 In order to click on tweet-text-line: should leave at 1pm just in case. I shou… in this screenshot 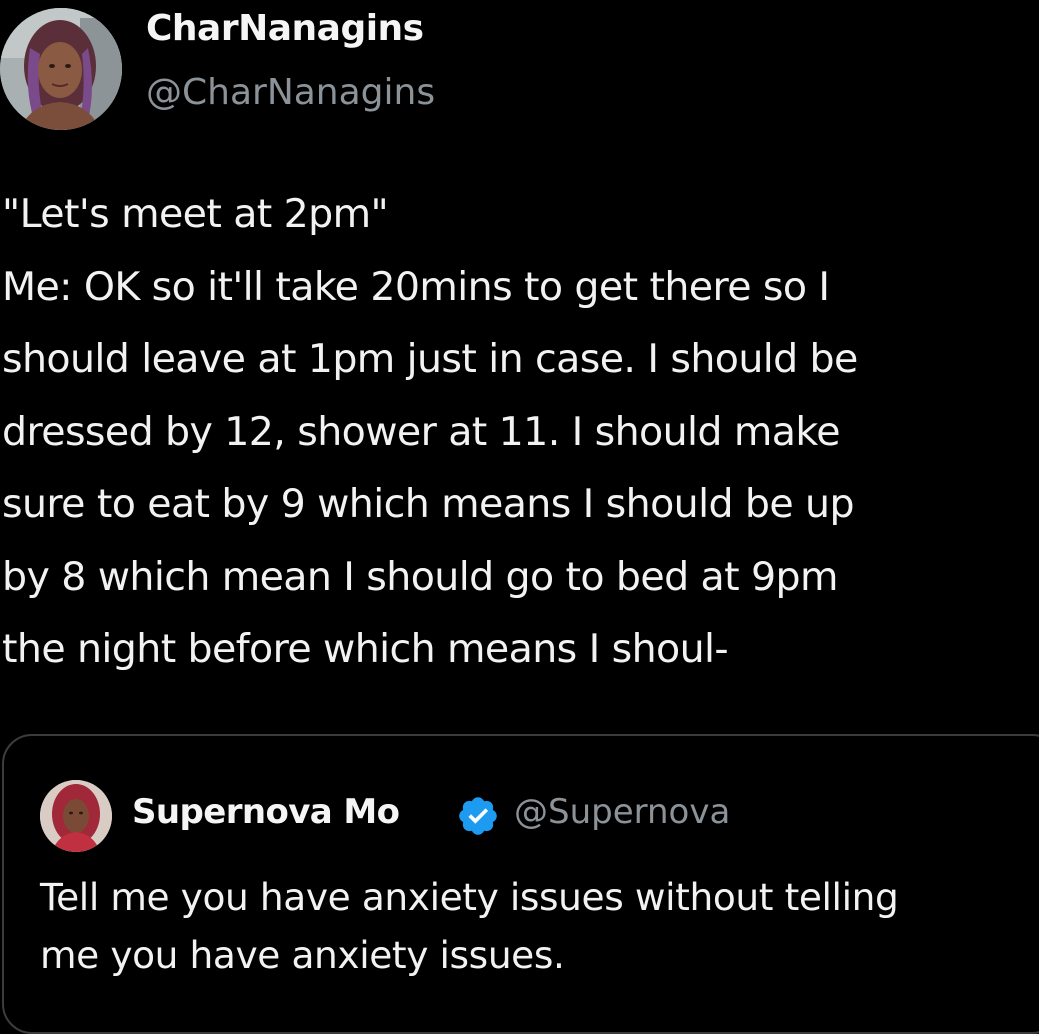, I will do `click(430, 359)`.